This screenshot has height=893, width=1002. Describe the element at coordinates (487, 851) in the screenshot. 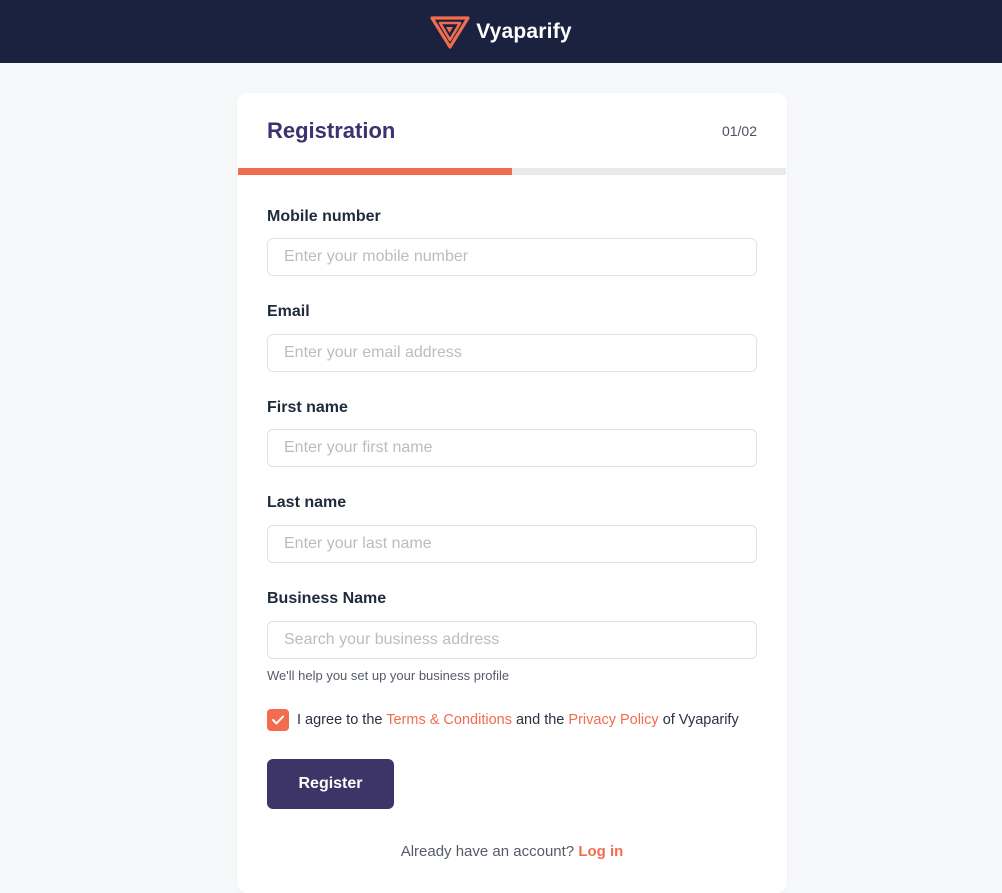

I see `login-prompt-text: Already have an account?` at that location.